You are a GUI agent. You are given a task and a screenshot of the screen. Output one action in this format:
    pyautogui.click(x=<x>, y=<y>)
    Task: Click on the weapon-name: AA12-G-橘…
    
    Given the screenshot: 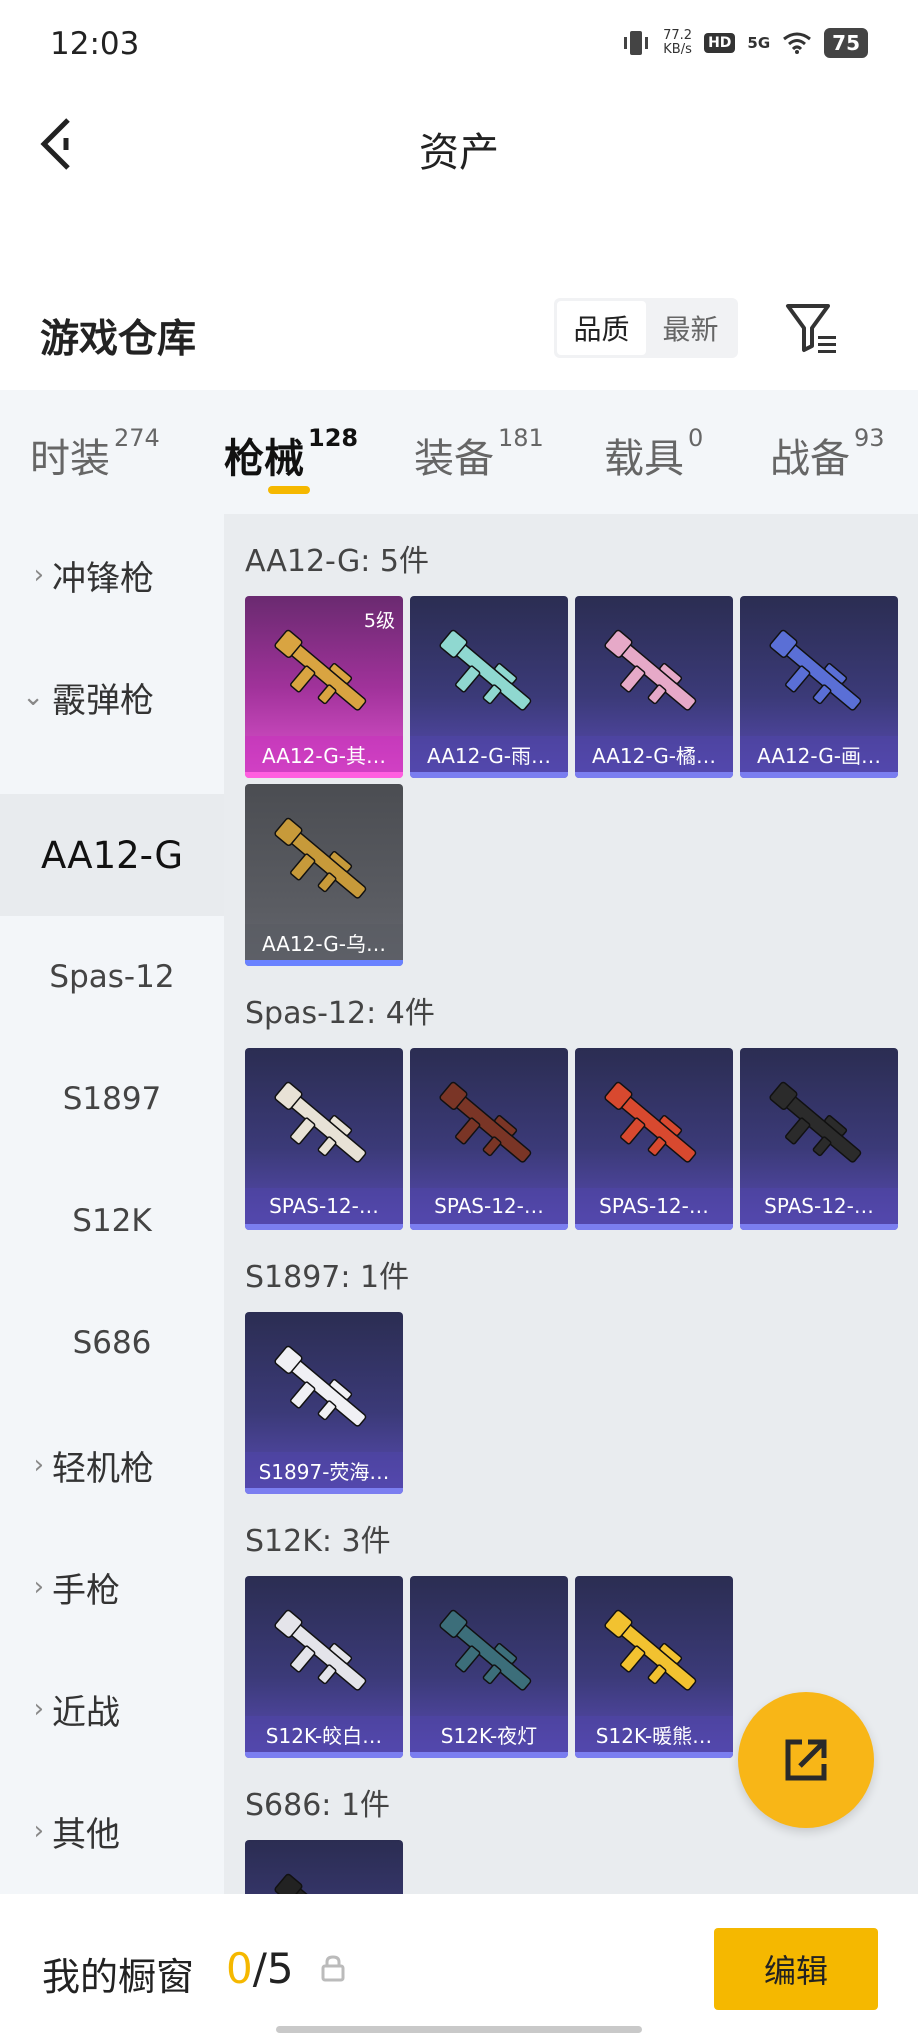 What is the action you would take?
    pyautogui.click(x=654, y=754)
    